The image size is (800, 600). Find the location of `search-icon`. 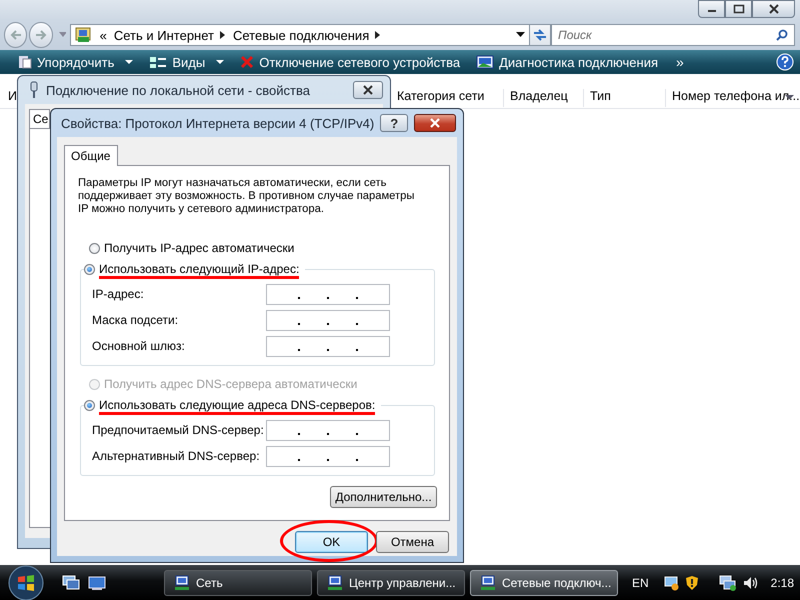

search-icon is located at coordinates (782, 35).